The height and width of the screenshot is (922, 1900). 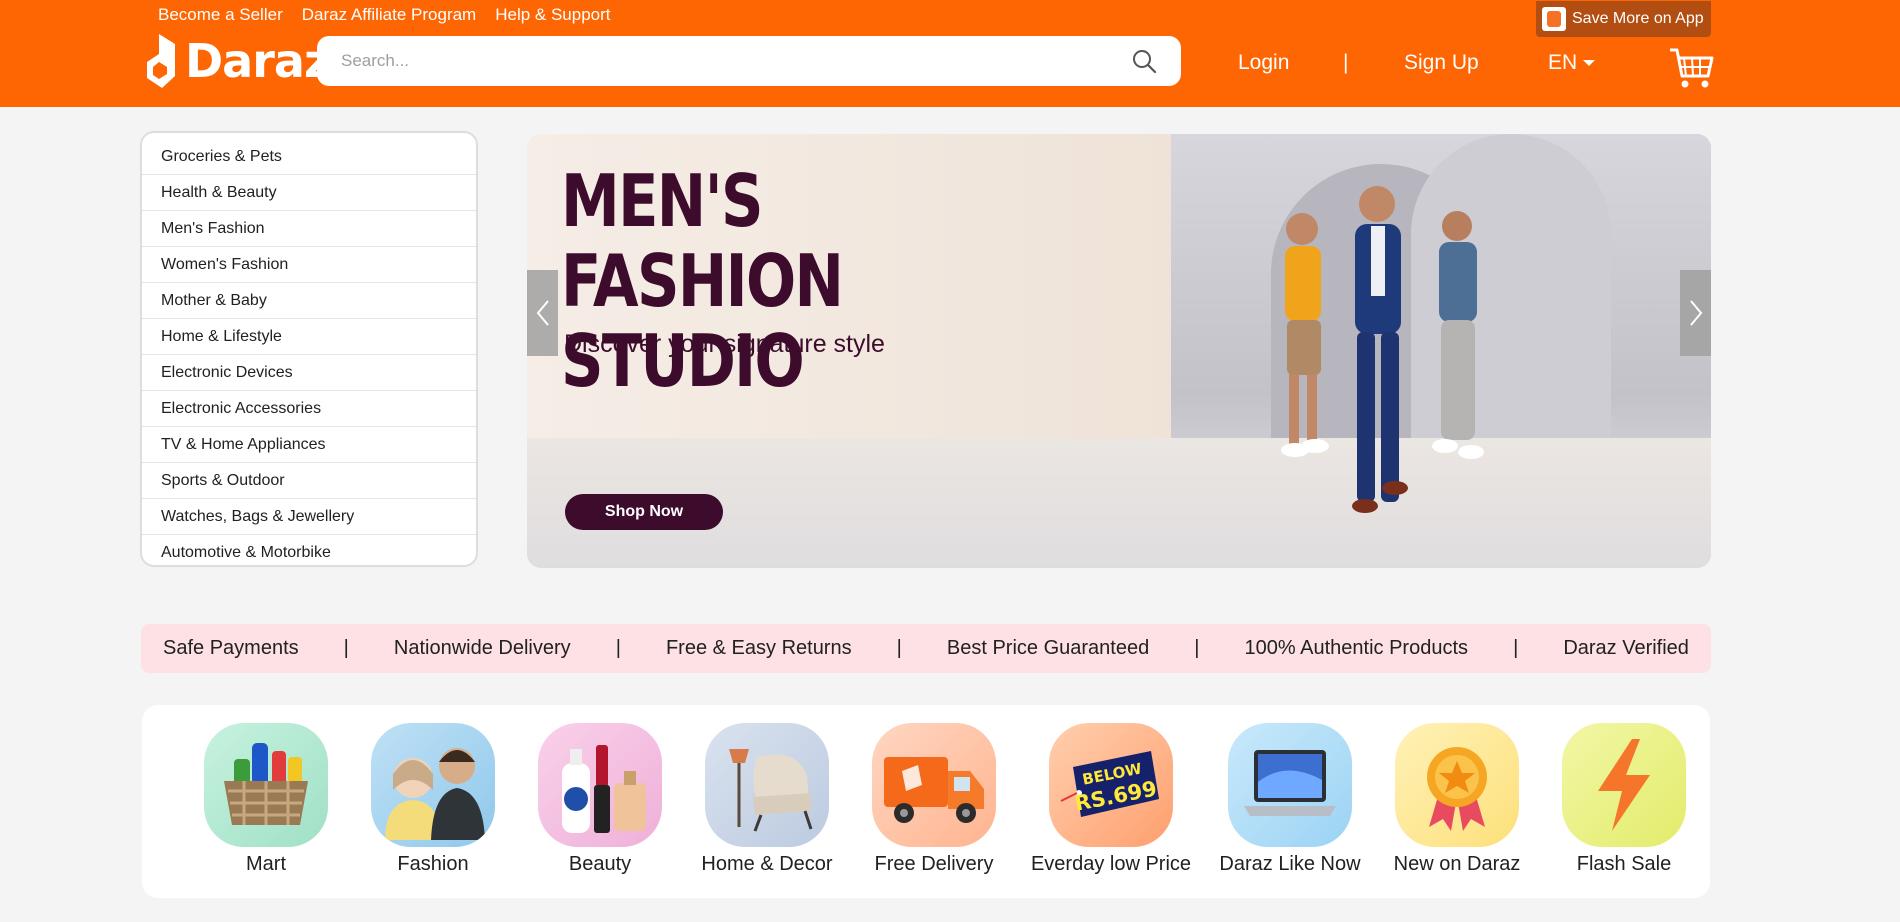 I want to click on chevron-down-icon, so click(x=1589, y=63).